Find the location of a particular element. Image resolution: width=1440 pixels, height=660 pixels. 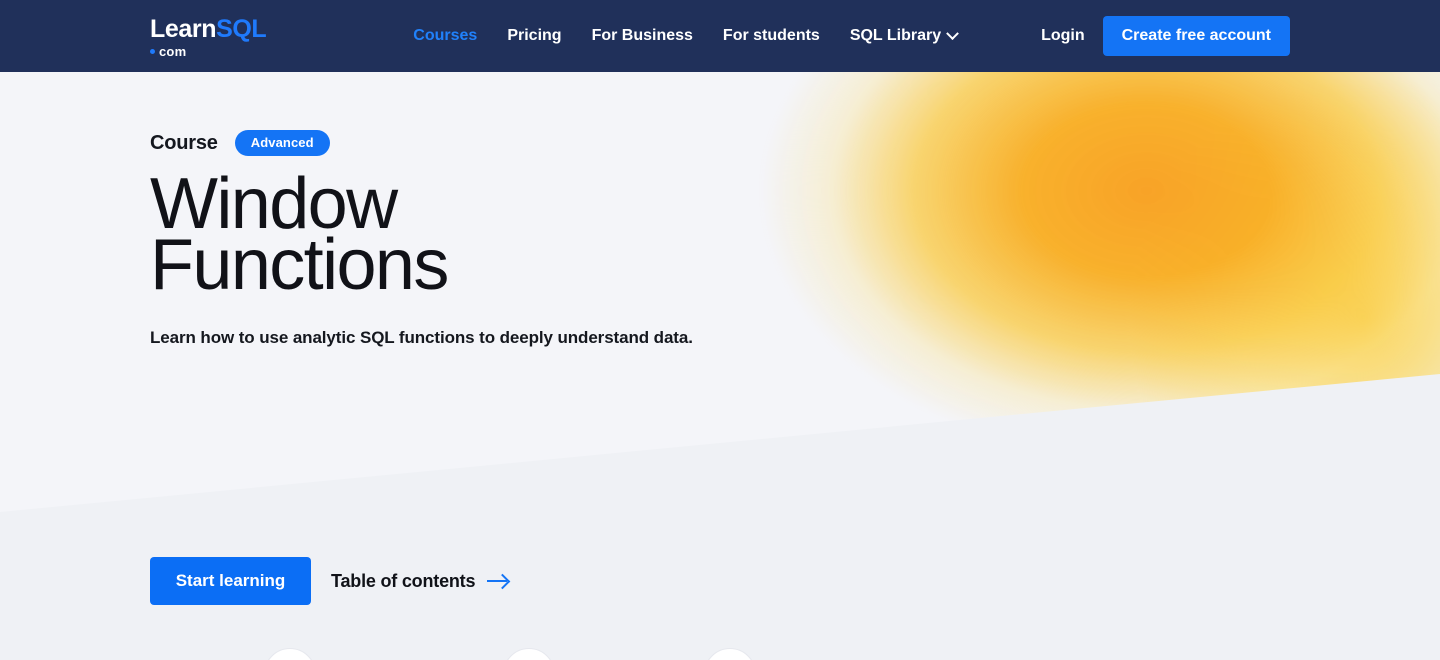

chevron-down-icon is located at coordinates (952, 33).